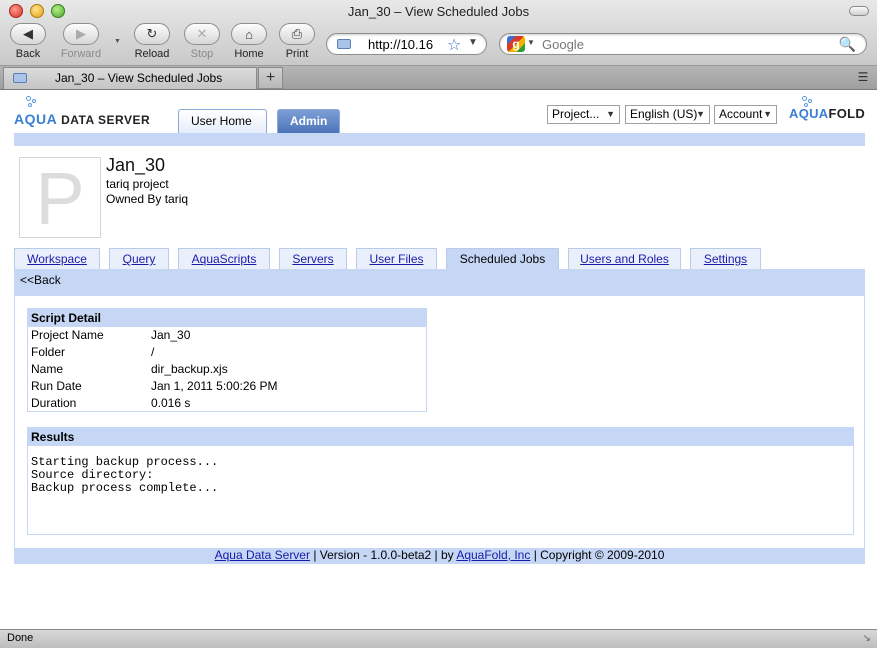 Image resolution: width=877 pixels, height=648 pixels. What do you see at coordinates (809, 113) in the screenshot?
I see `logo-right-aqua-text: AQUA` at bounding box center [809, 113].